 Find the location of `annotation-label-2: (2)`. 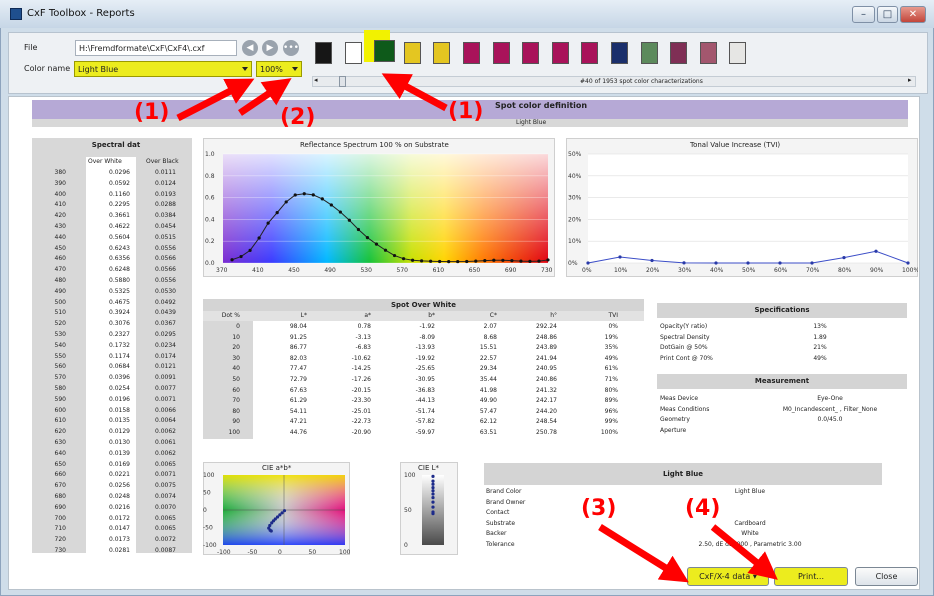

annotation-label-2: (2) is located at coordinates (298, 117).